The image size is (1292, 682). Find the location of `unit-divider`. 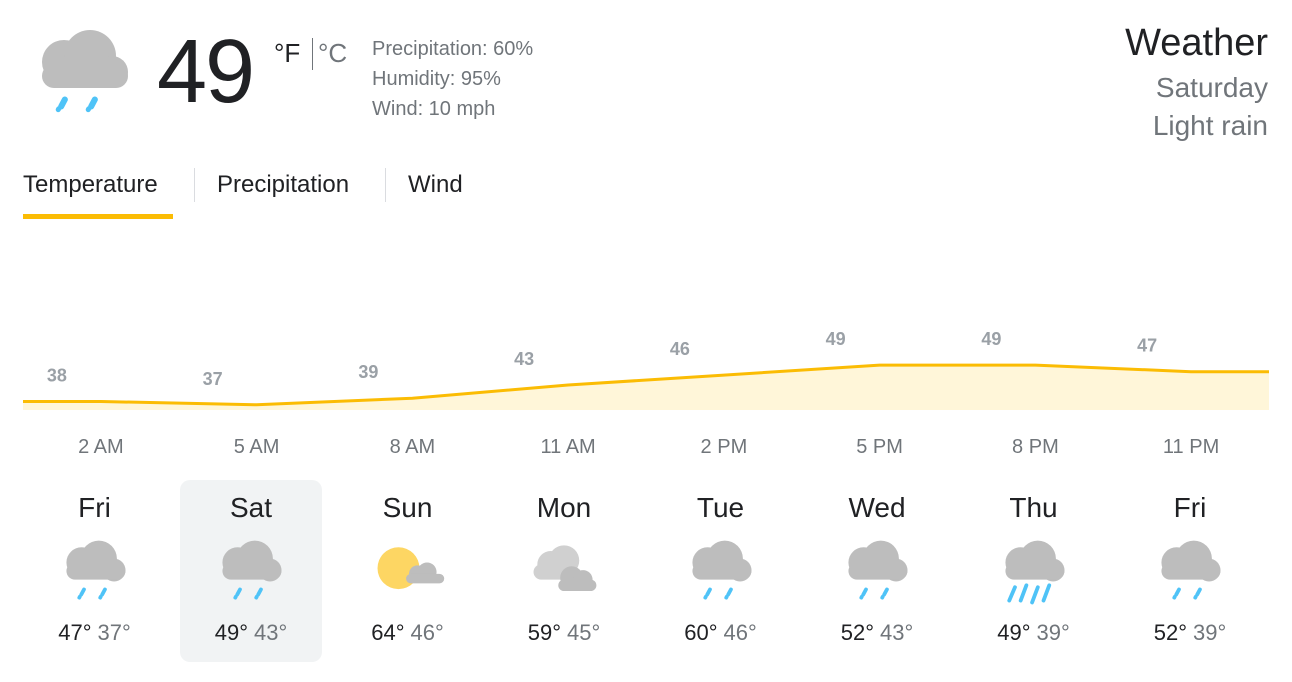

unit-divider is located at coordinates (312, 54).